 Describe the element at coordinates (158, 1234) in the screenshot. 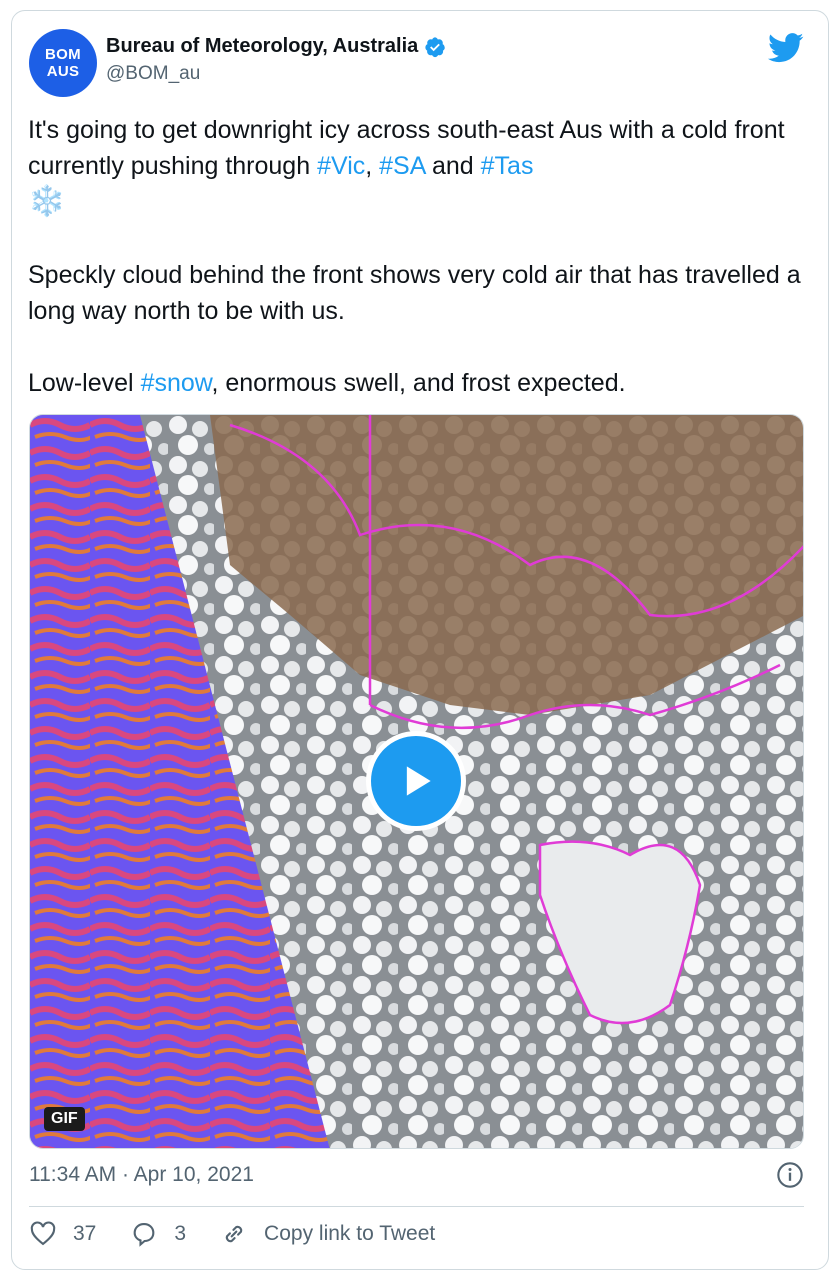

I see `reply-button: 3` at that location.